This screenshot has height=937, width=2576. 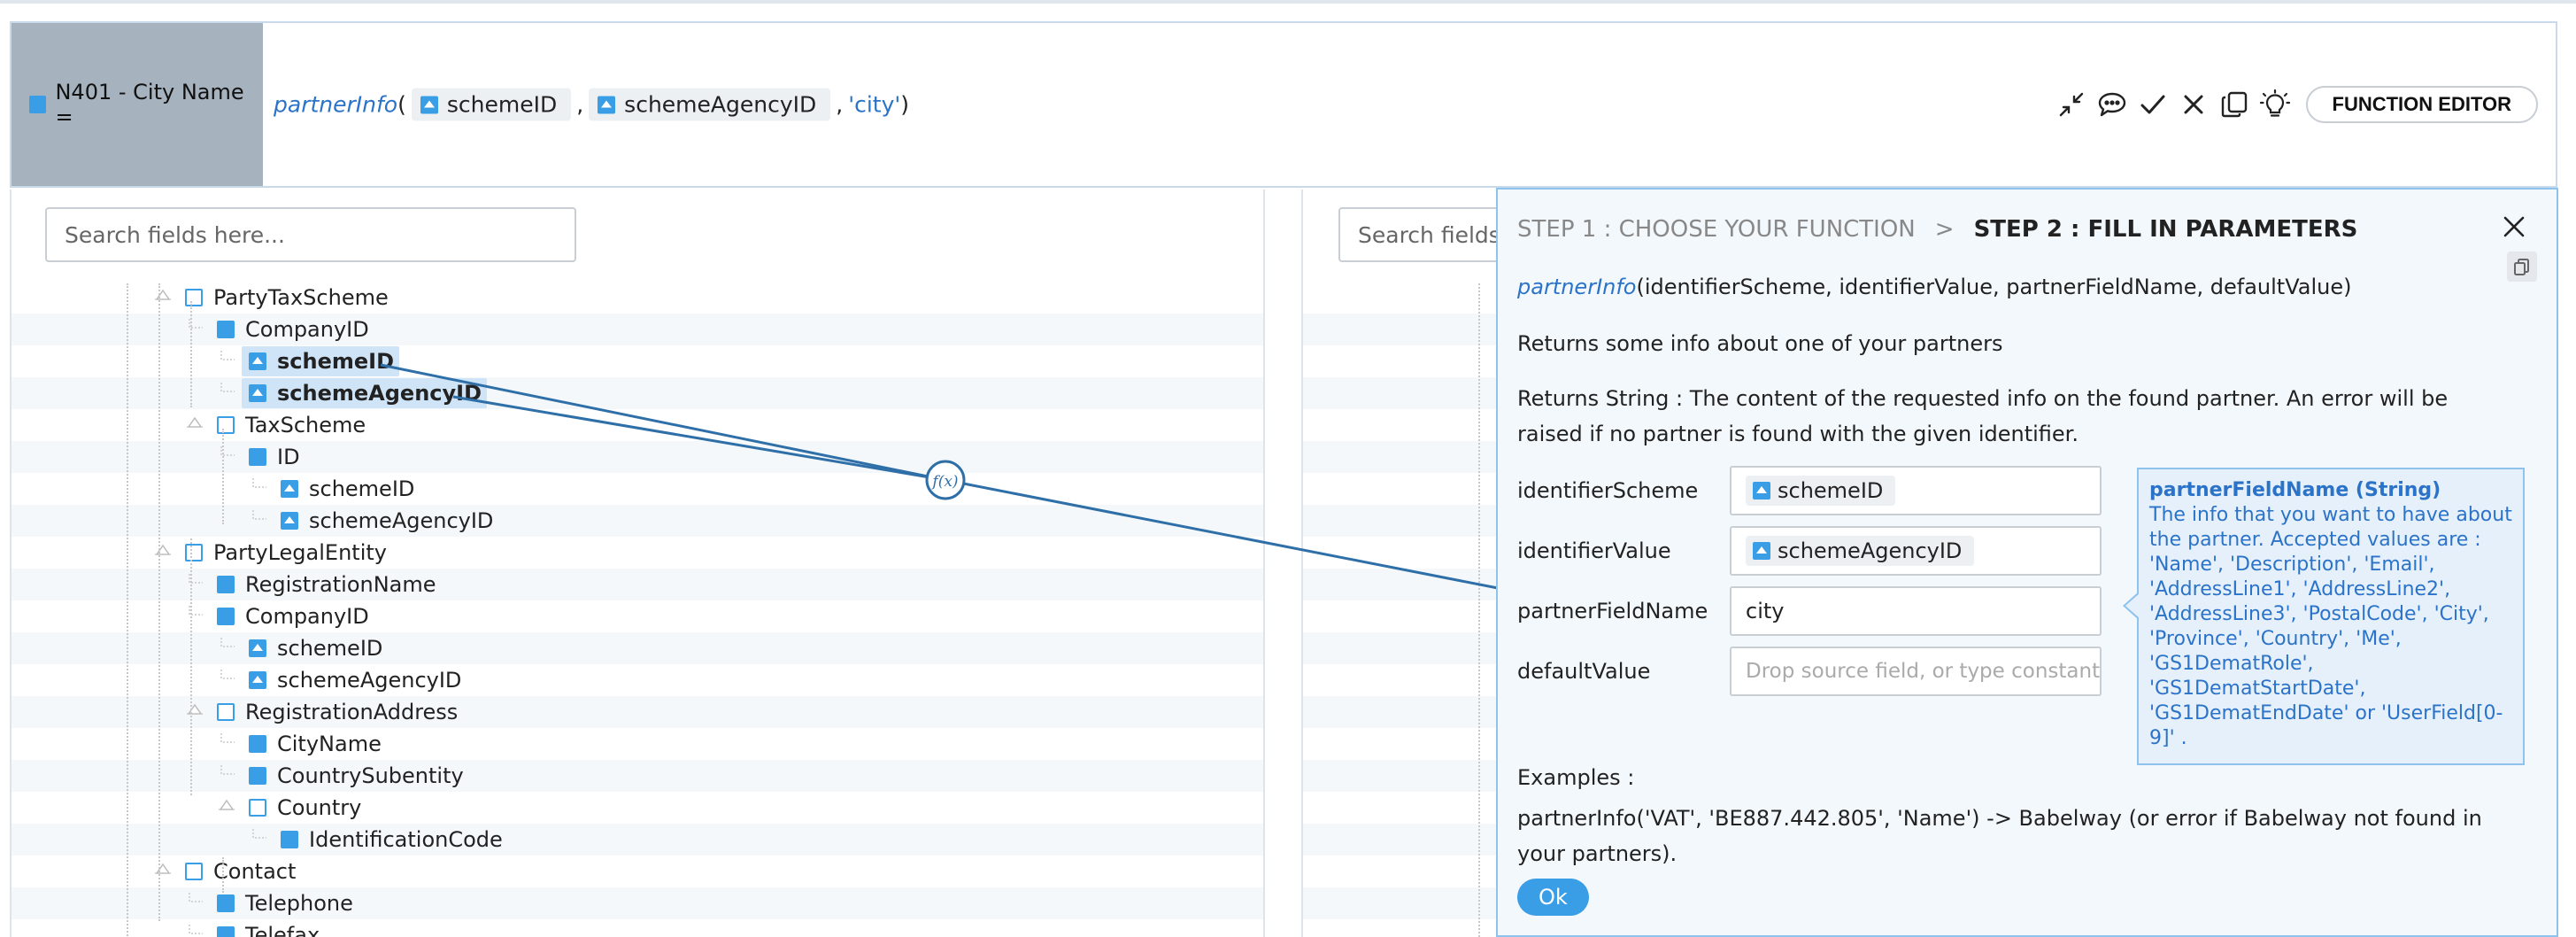 I want to click on tree-row: CountrySubentity, so click(x=637, y=776).